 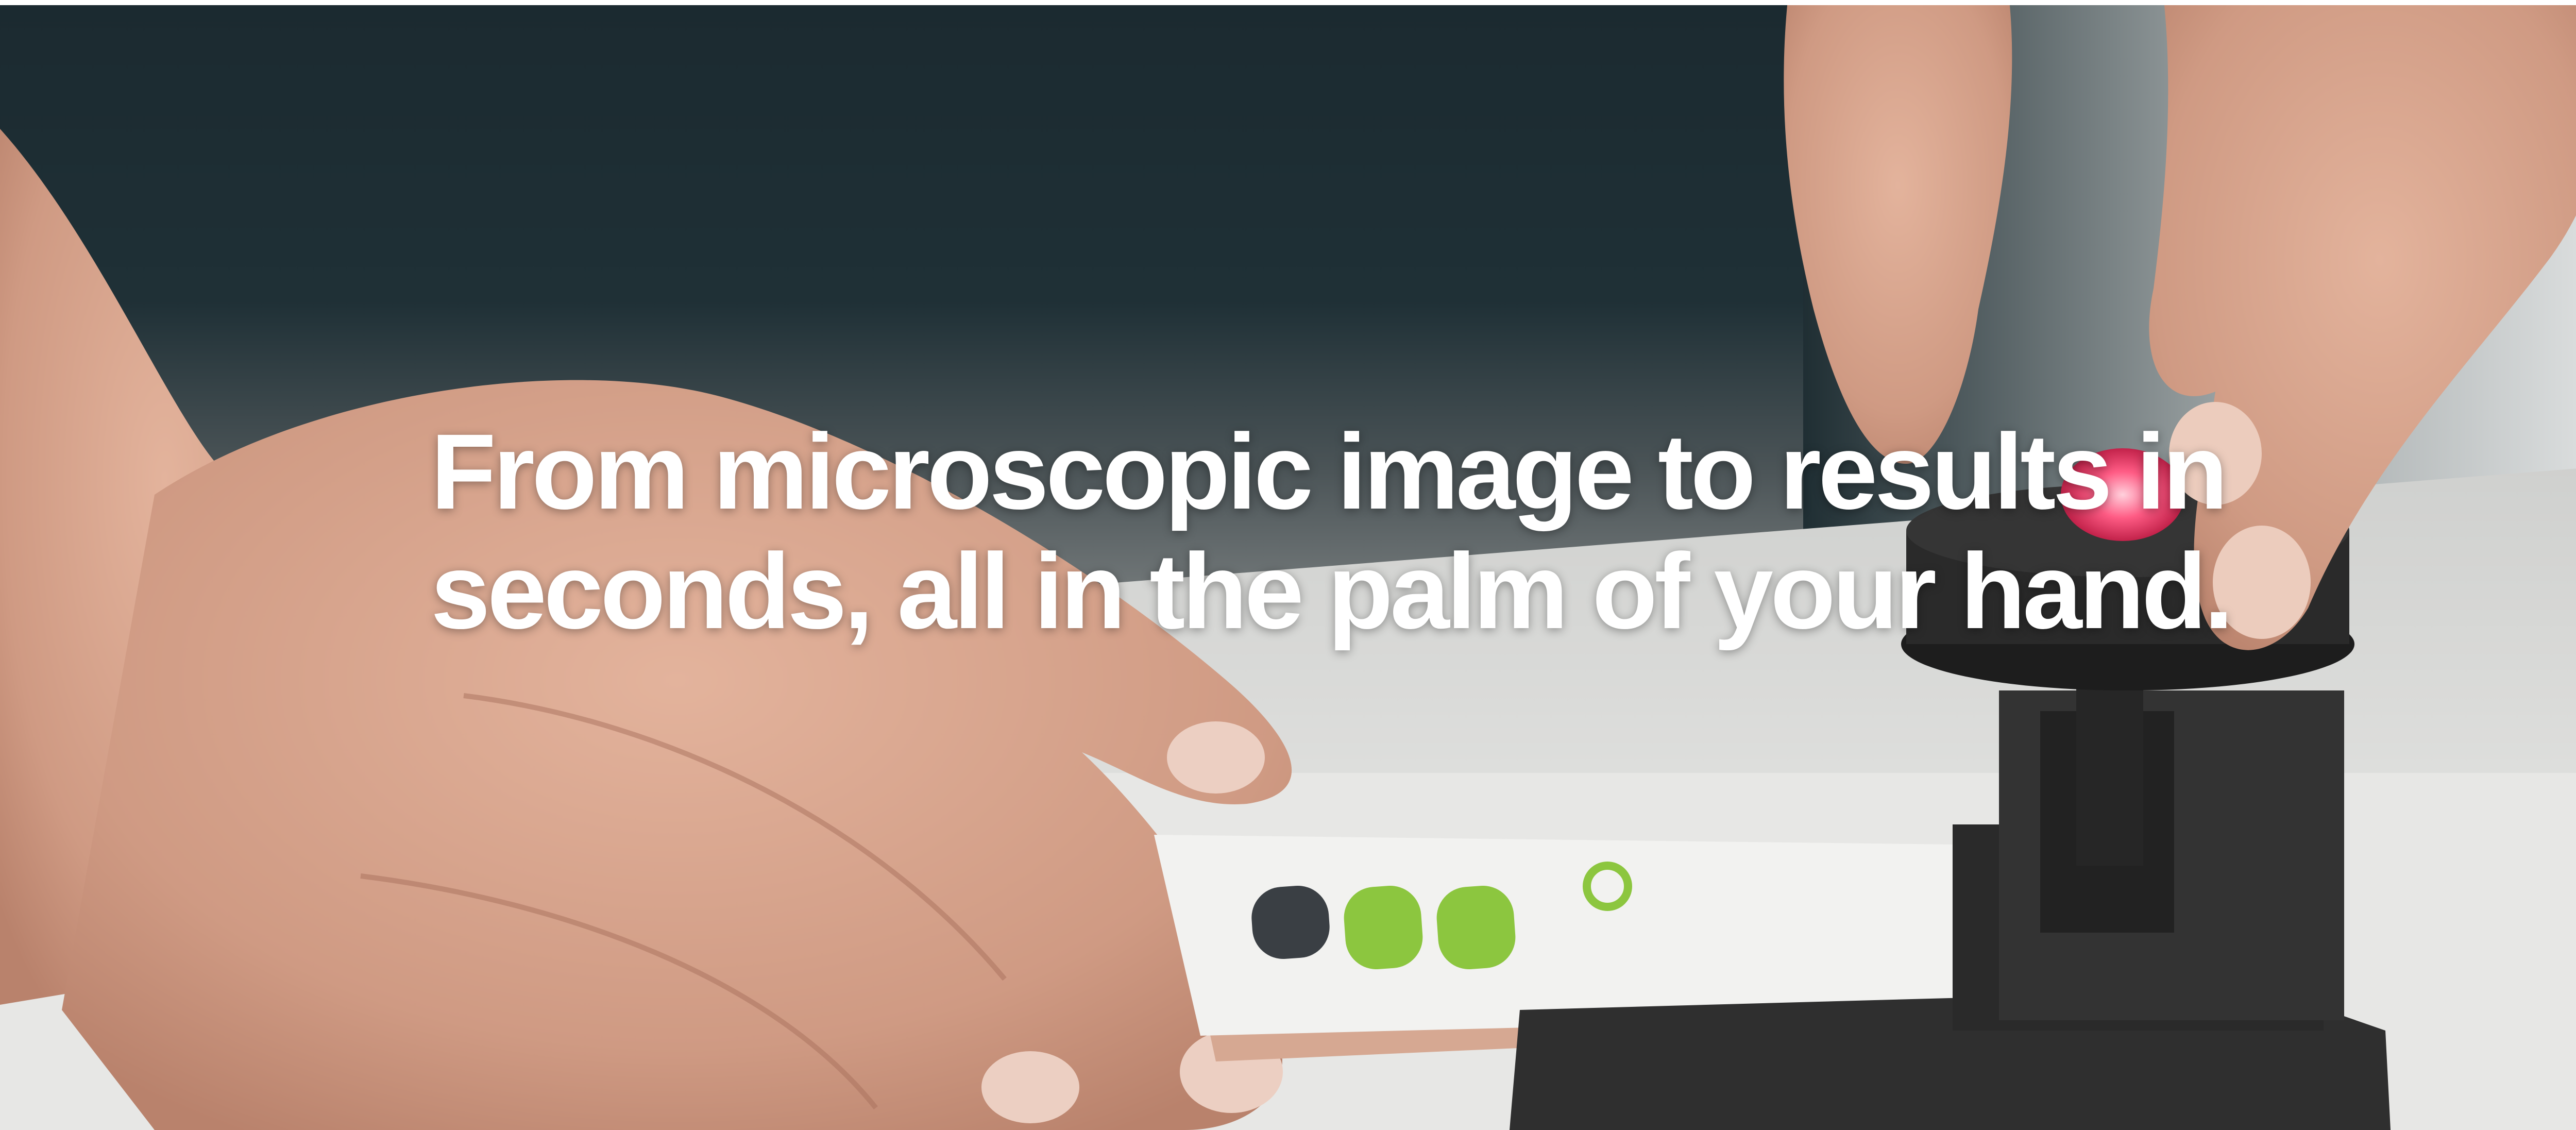 What do you see at coordinates (1332, 591) in the screenshot?
I see `hero-headline-line-2: seconds, all in the palm of your hand.` at bounding box center [1332, 591].